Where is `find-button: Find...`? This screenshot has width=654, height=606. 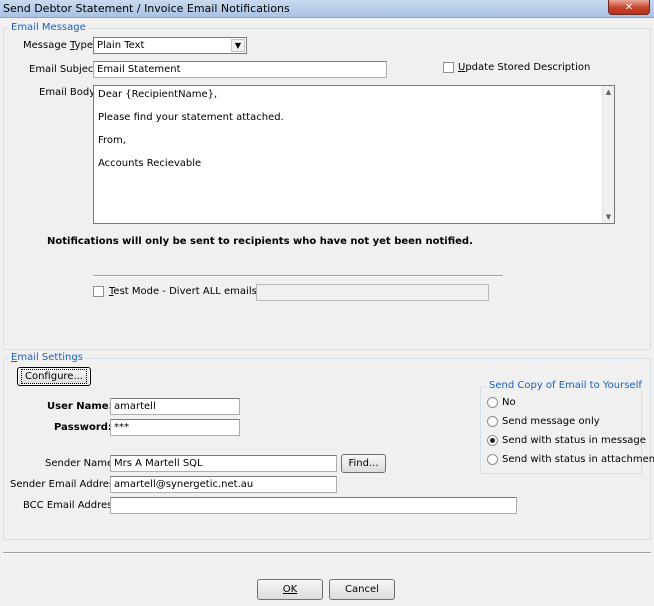 find-button: Find... is located at coordinates (363, 463).